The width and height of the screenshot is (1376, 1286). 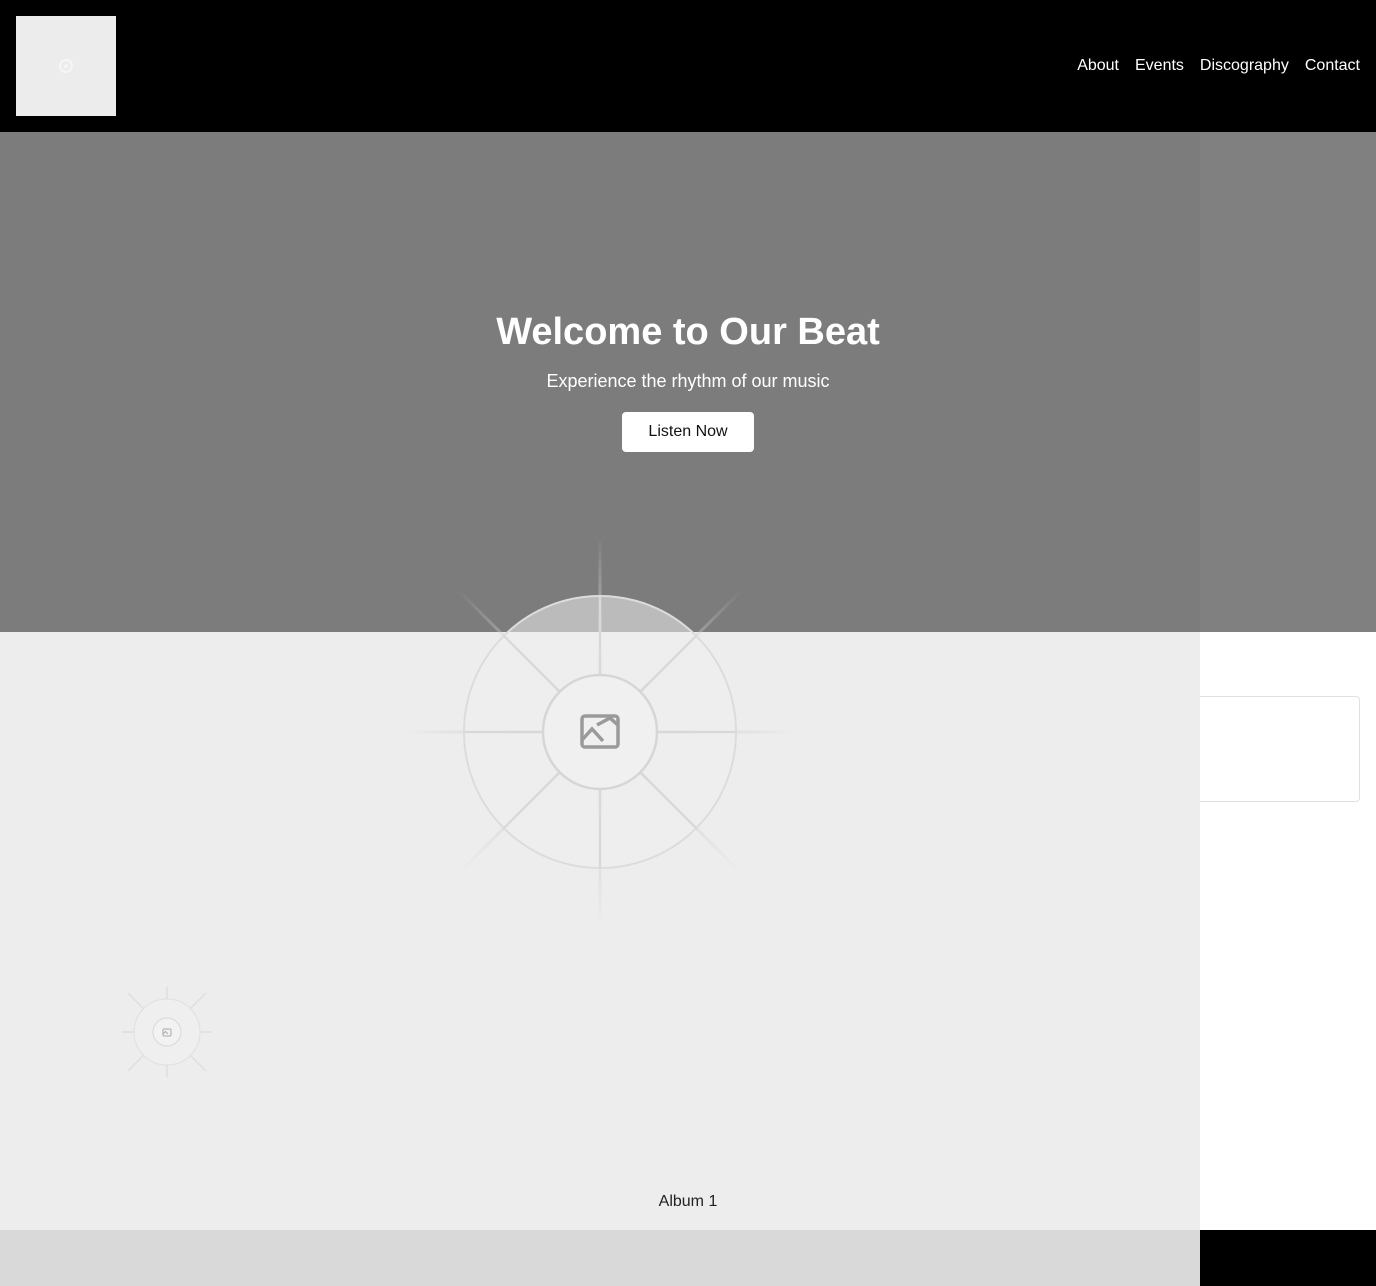 I want to click on main-nav: About Events Discography Contact, so click(x=1218, y=66).